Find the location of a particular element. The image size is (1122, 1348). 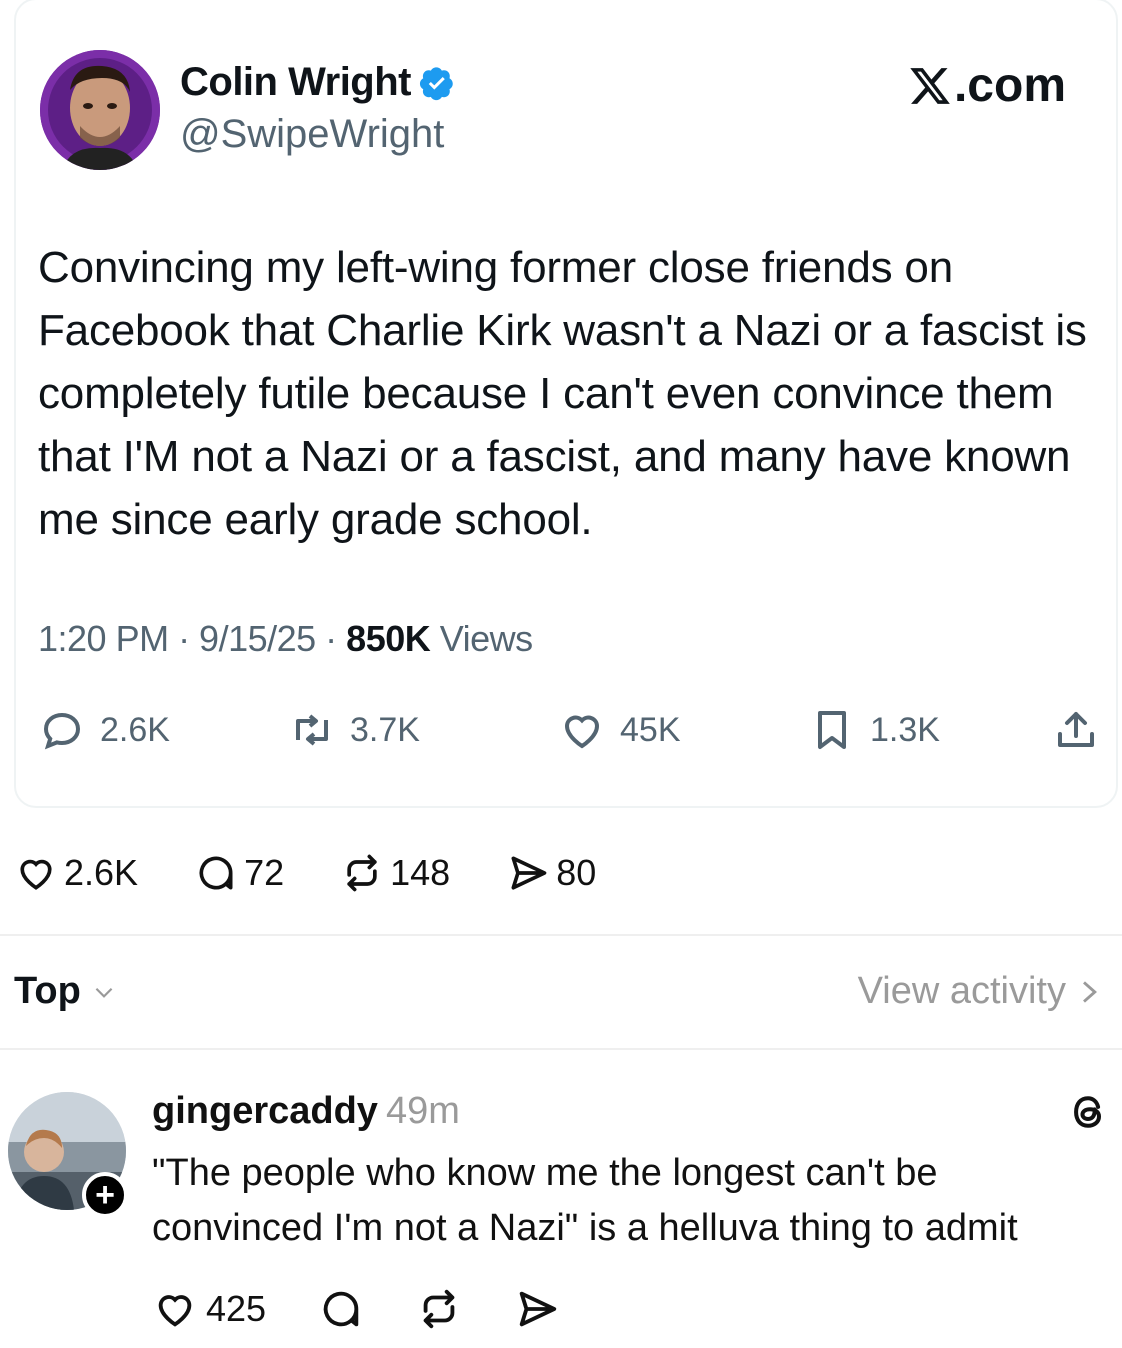

reply-repost-button is located at coordinates (439, 1309).